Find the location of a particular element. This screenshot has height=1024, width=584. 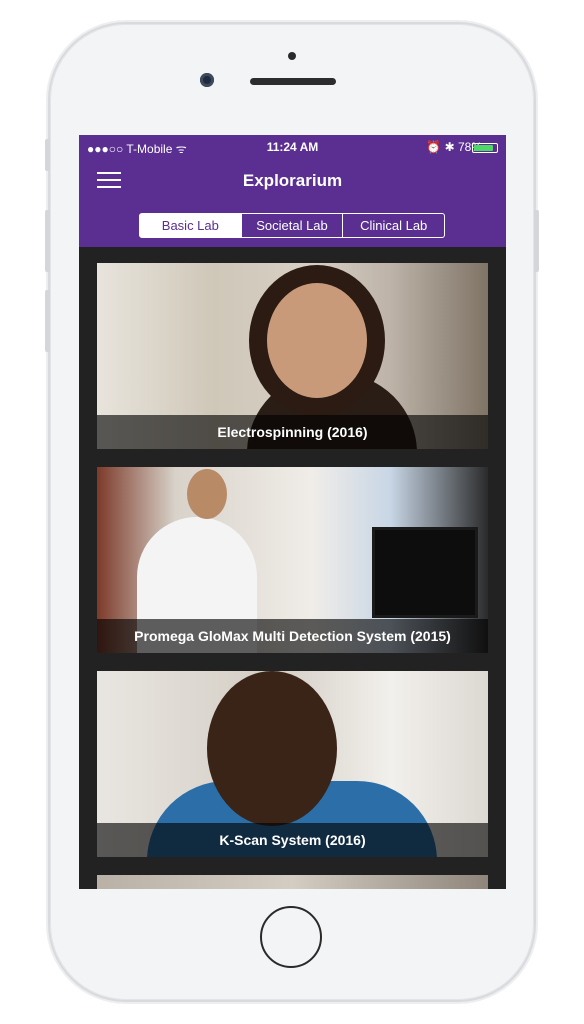

battery-fill is located at coordinates (483, 148).